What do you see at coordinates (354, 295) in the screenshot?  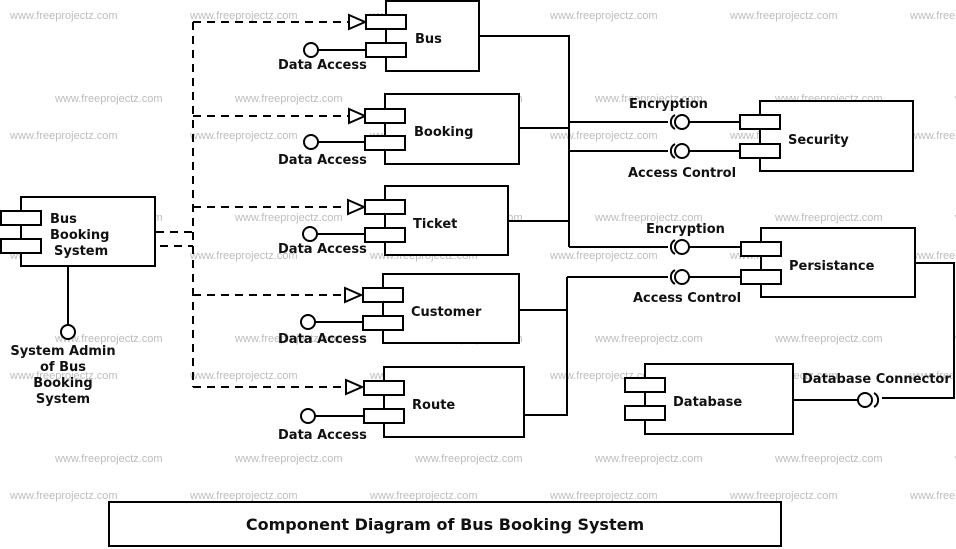 I see `arrow-customer` at bounding box center [354, 295].